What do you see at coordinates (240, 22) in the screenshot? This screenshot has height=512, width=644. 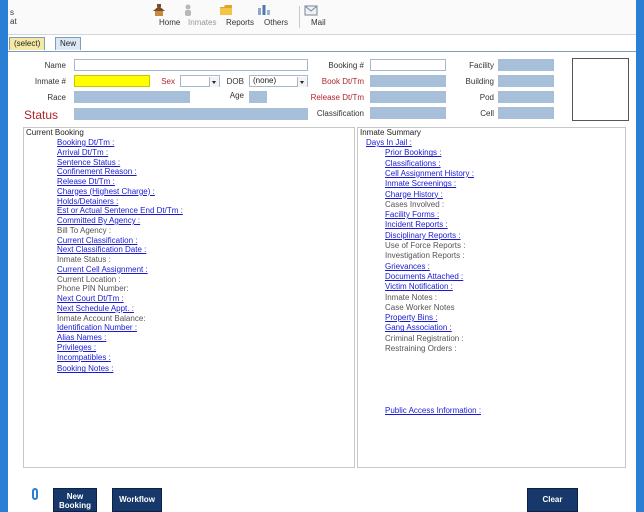 I see `reports-label: Reports` at bounding box center [240, 22].